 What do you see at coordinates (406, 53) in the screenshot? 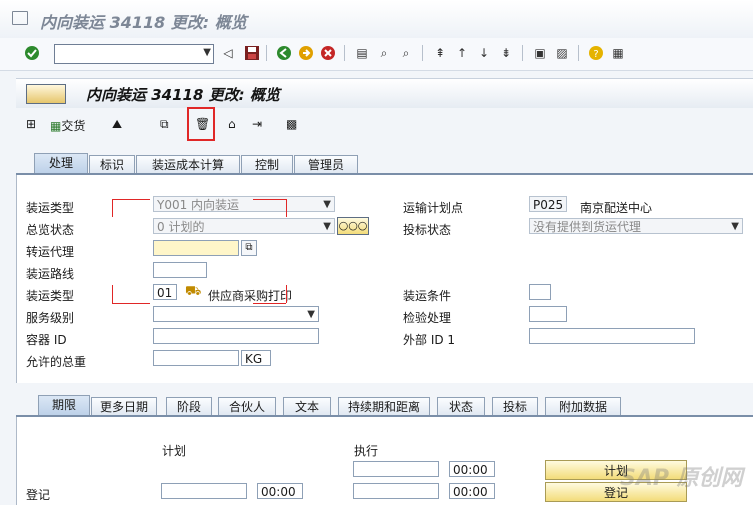
I see `find-next-icon: ⌕` at bounding box center [406, 53].